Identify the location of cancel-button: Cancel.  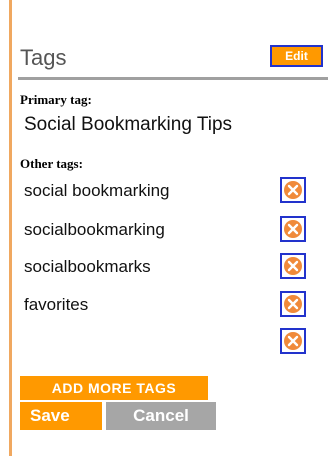
(161, 416).